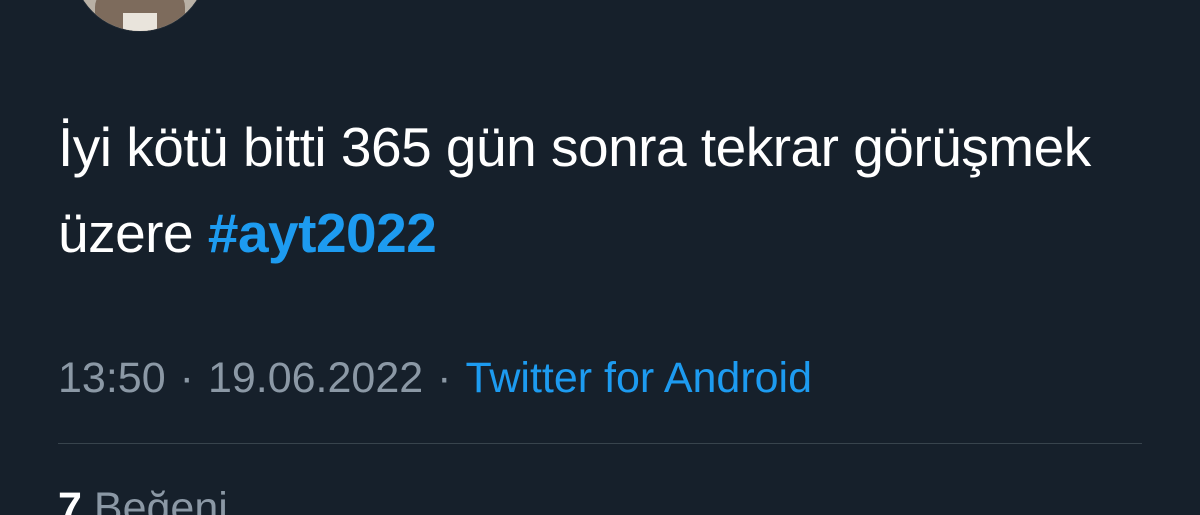 The width and height of the screenshot is (1200, 515). I want to click on likes-label: Beğeni, so click(160, 499).